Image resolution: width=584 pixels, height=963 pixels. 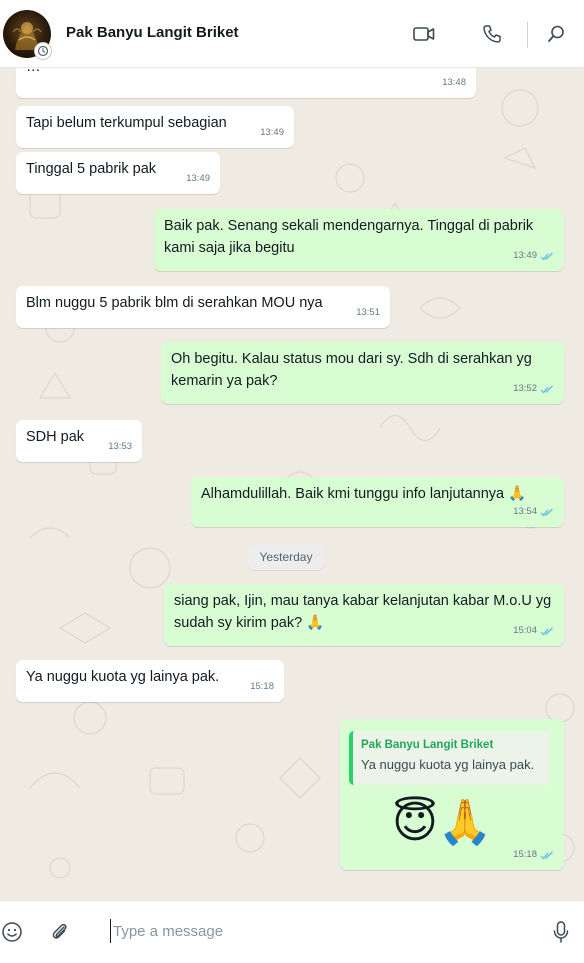 I want to click on quoted-text: Ya nuggu kuota yg lainya pak., so click(x=448, y=764).